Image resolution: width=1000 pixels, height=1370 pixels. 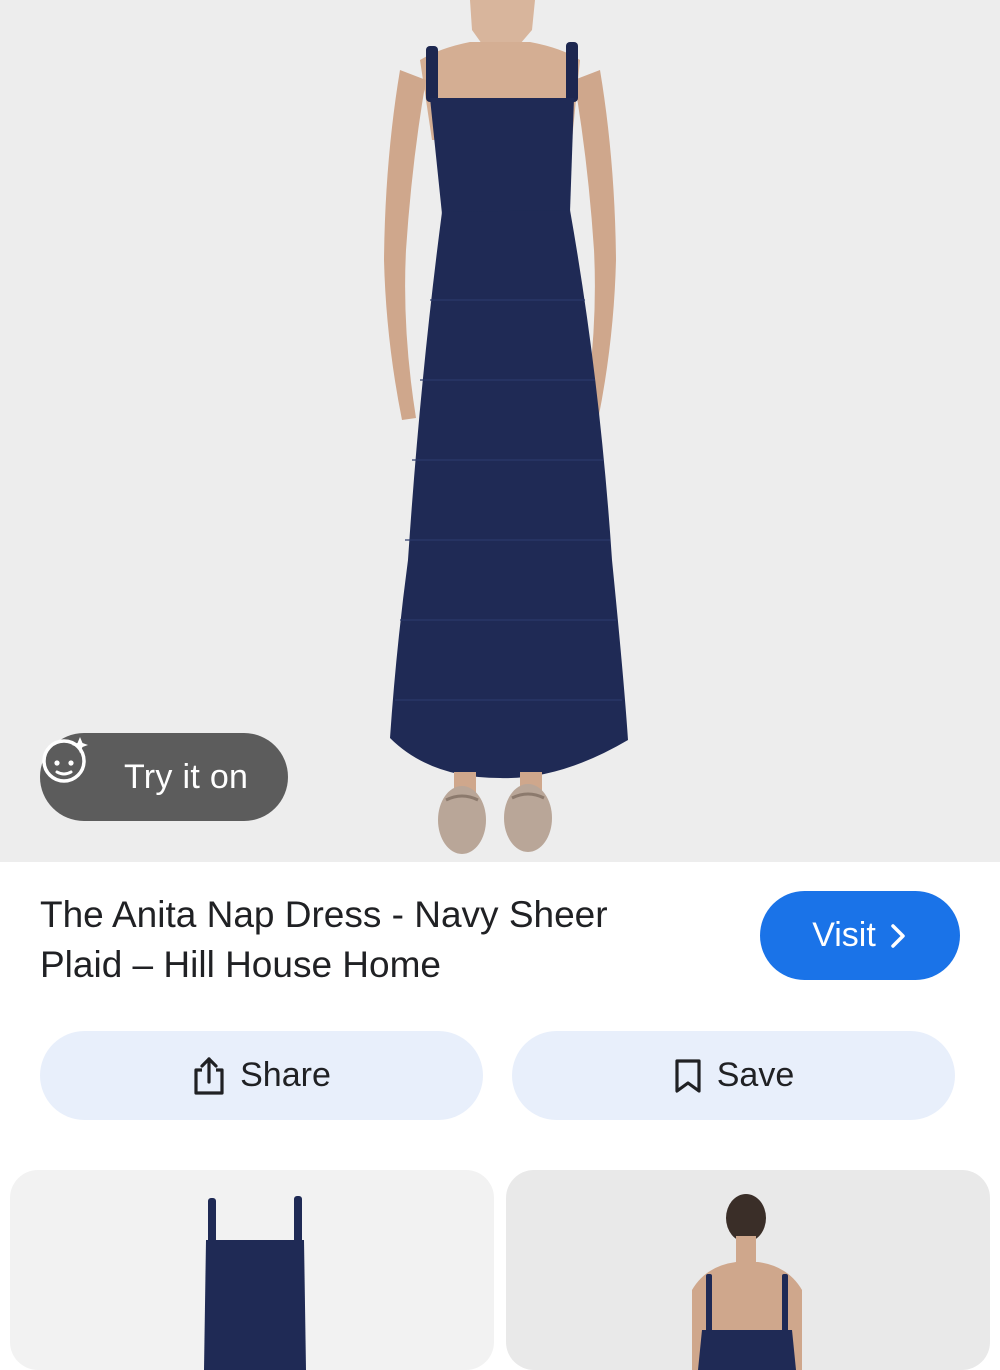 I want to click on related-back-photo, so click(x=747, y=1282).